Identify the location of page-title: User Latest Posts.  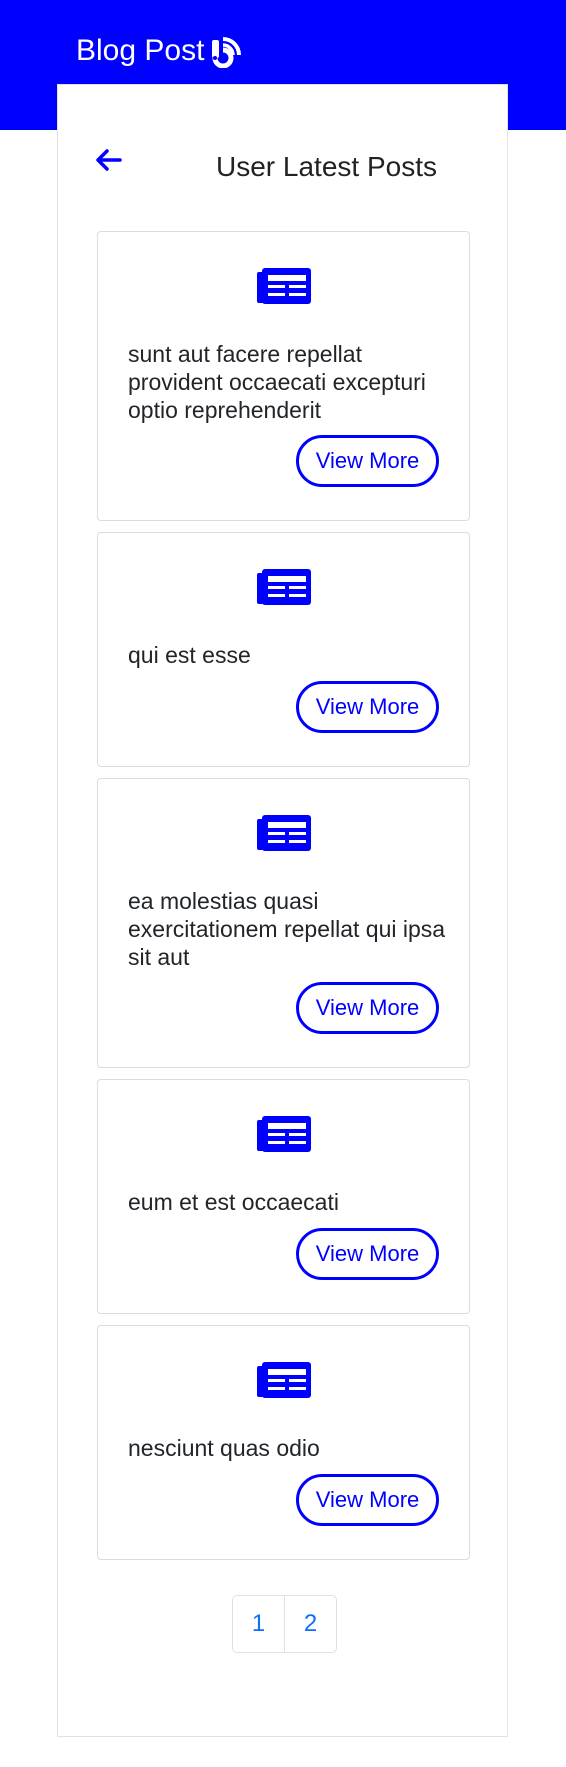
(326, 166).